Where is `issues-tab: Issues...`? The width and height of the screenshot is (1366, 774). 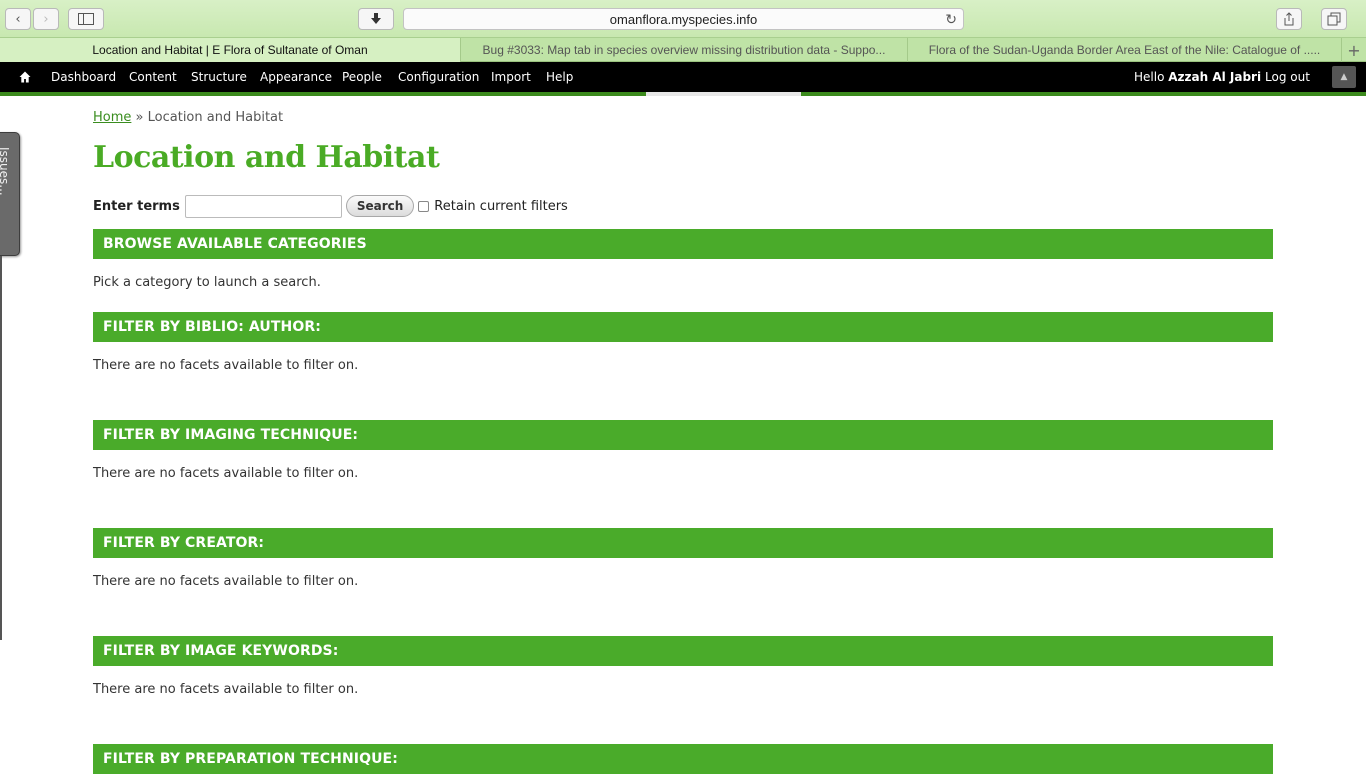 issues-tab: Issues... is located at coordinates (10, 194).